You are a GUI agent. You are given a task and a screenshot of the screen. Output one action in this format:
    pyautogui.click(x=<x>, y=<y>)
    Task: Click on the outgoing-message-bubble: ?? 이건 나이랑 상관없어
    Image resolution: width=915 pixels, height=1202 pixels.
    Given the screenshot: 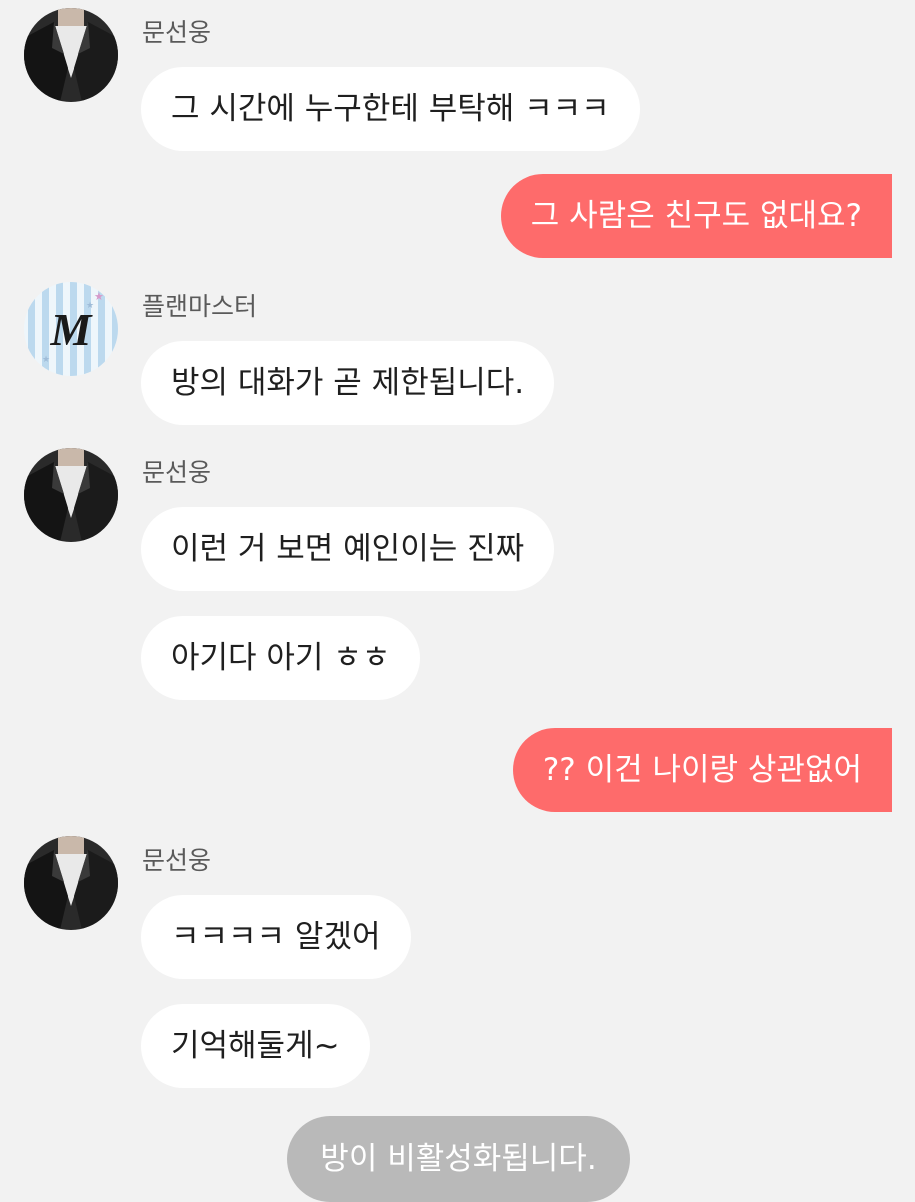 What is the action you would take?
    pyautogui.click(x=702, y=770)
    